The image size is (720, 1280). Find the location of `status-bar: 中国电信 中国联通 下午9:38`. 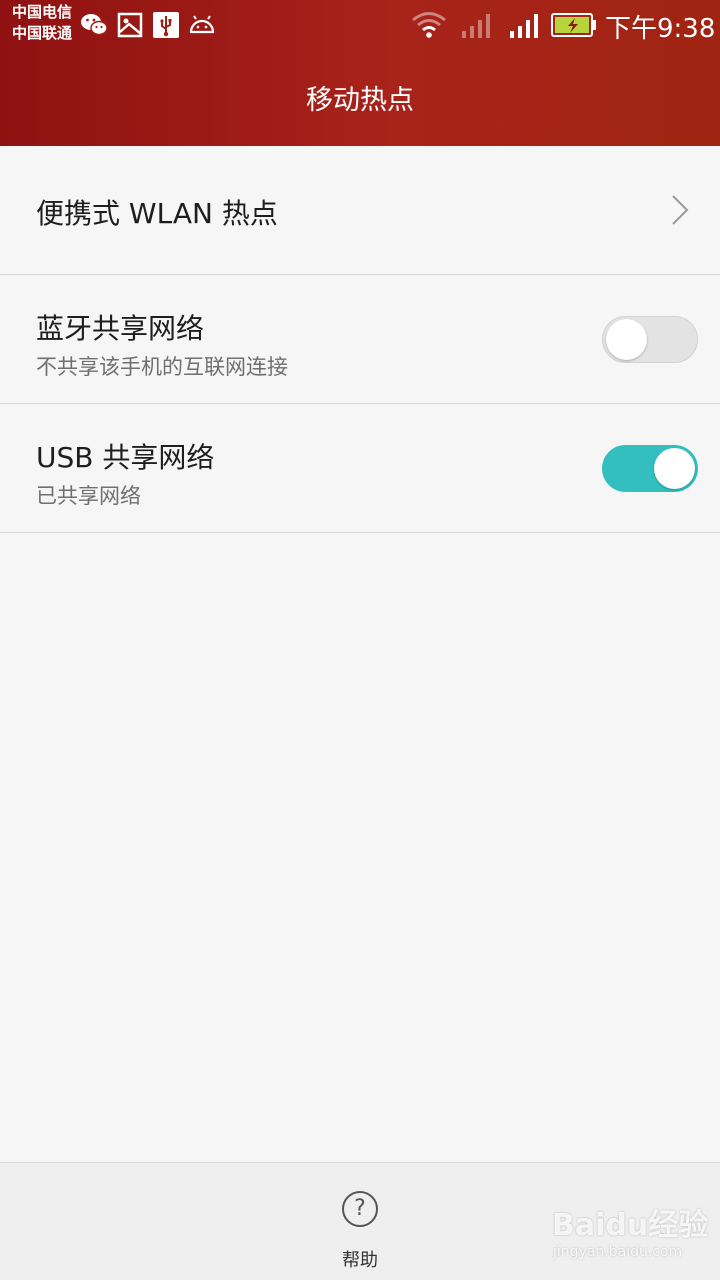

status-bar: 中国电信 中国联通 下午9:38 is located at coordinates (360, 25).